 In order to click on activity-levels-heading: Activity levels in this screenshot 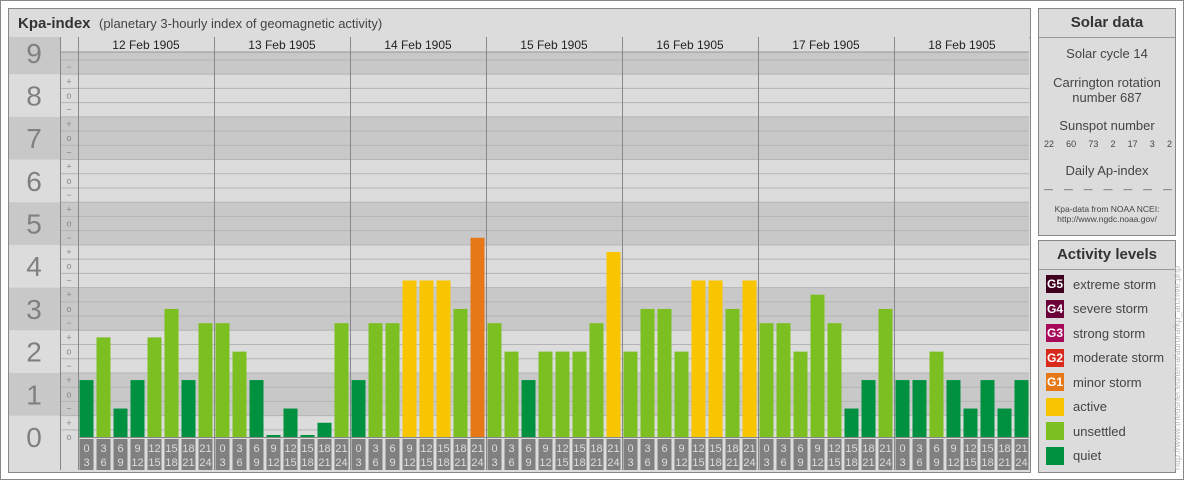, I will do `click(1107, 255)`.